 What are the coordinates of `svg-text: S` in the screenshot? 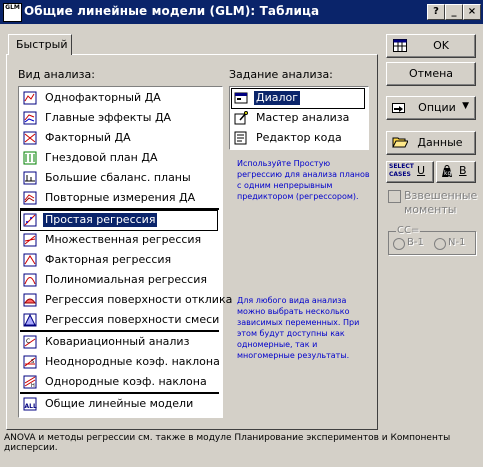 It's located at (32, 362).